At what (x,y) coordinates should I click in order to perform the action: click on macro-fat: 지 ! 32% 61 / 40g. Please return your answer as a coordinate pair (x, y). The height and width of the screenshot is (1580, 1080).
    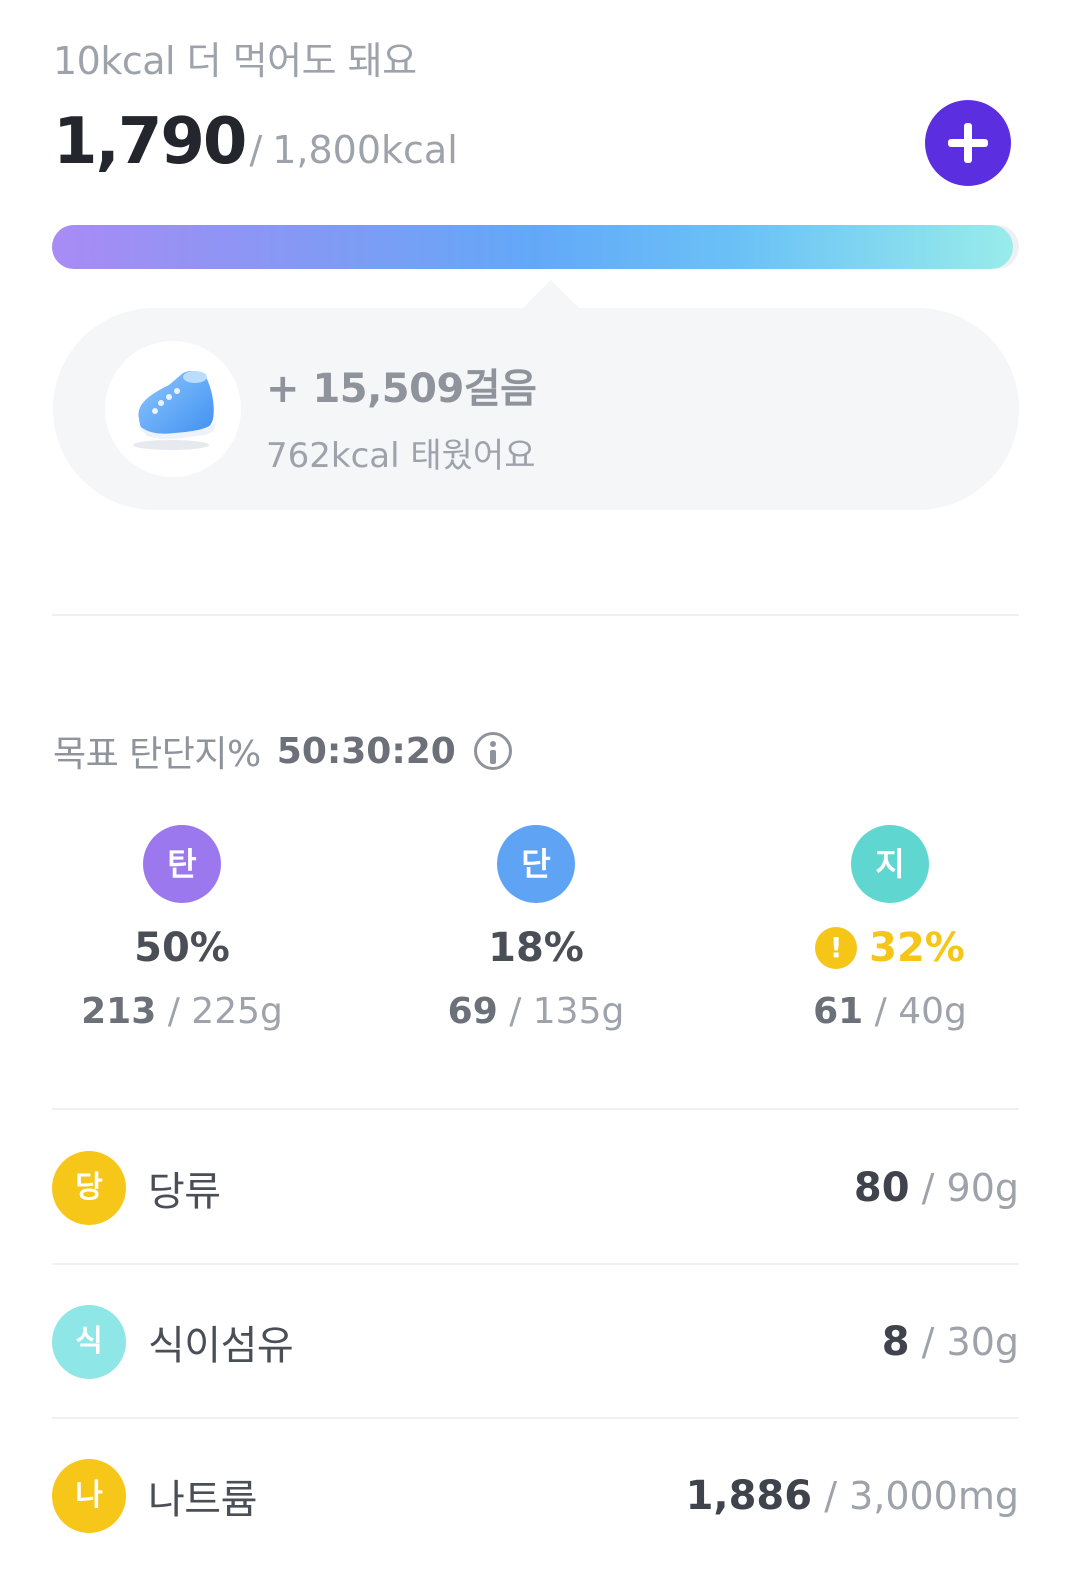
    Looking at the image, I should click on (890, 928).